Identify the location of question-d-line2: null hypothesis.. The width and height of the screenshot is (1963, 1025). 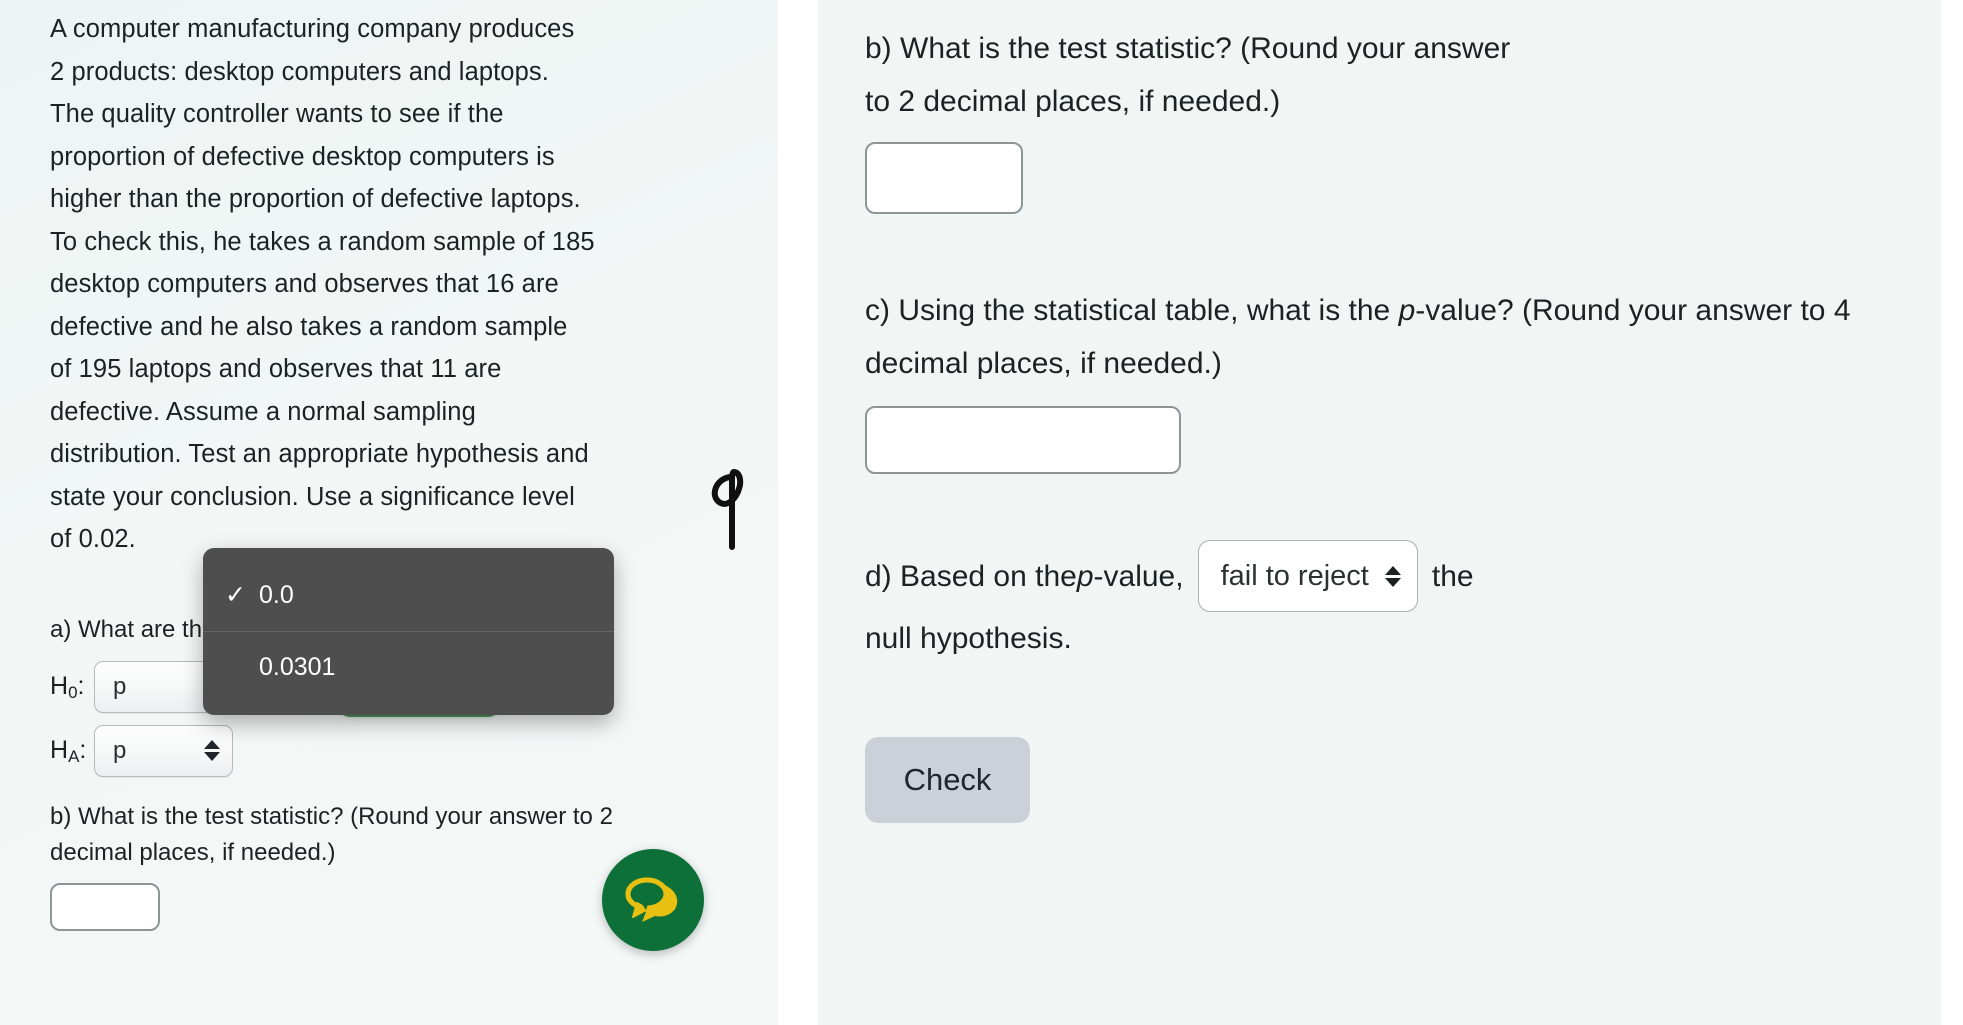
(968, 638).